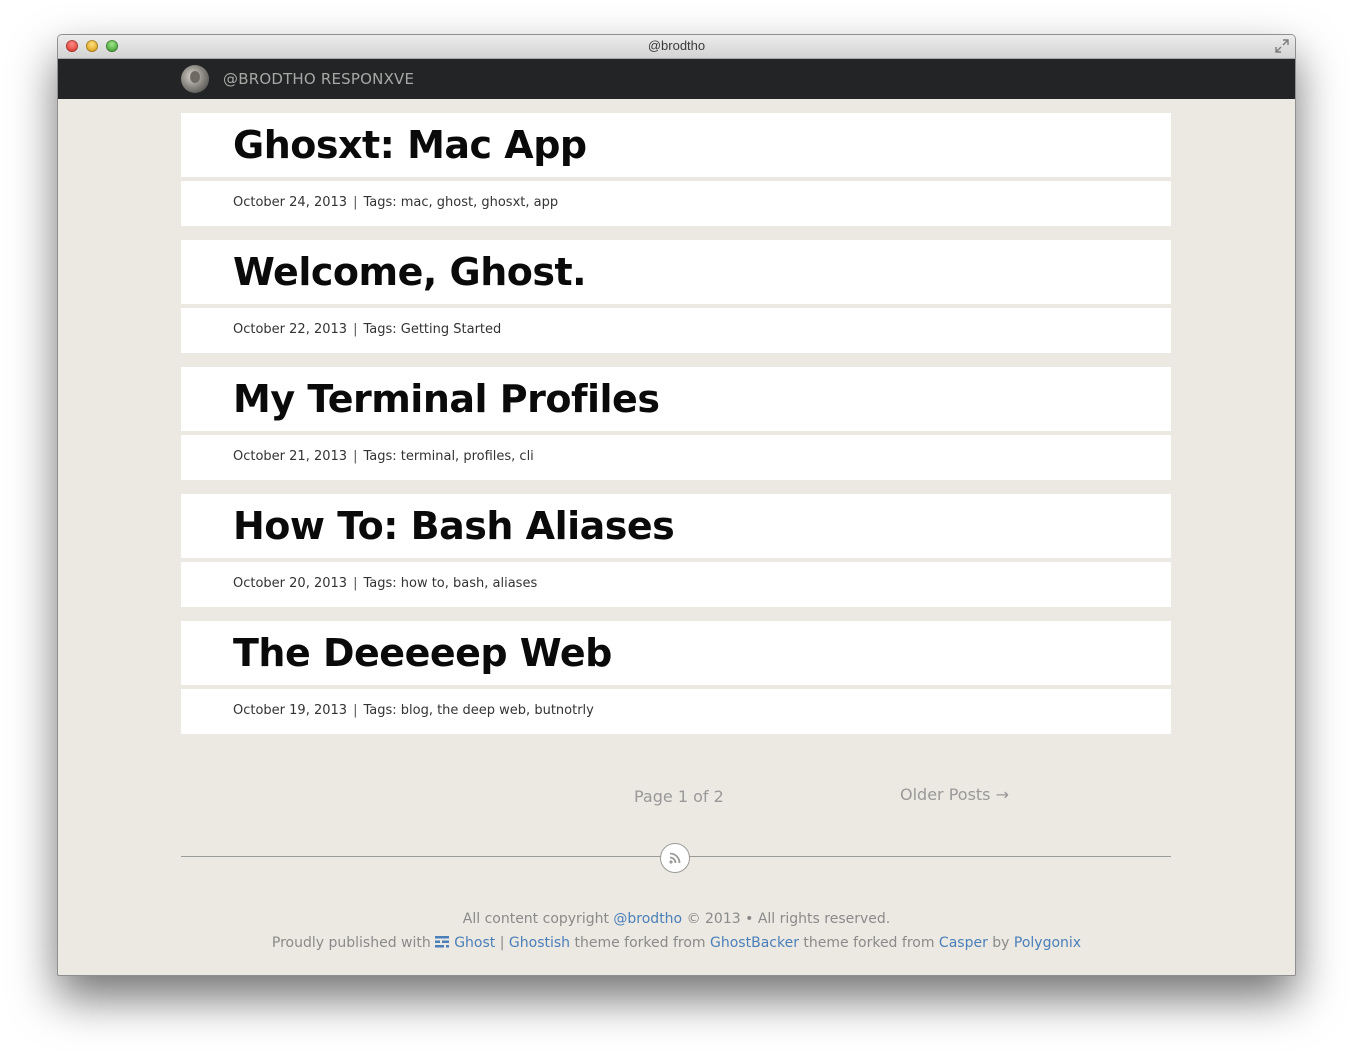 This screenshot has height=1054, width=1351. Describe the element at coordinates (676, 79) in the screenshot. I see `site-navbar: @BRODTHO RESPONXVE` at that location.